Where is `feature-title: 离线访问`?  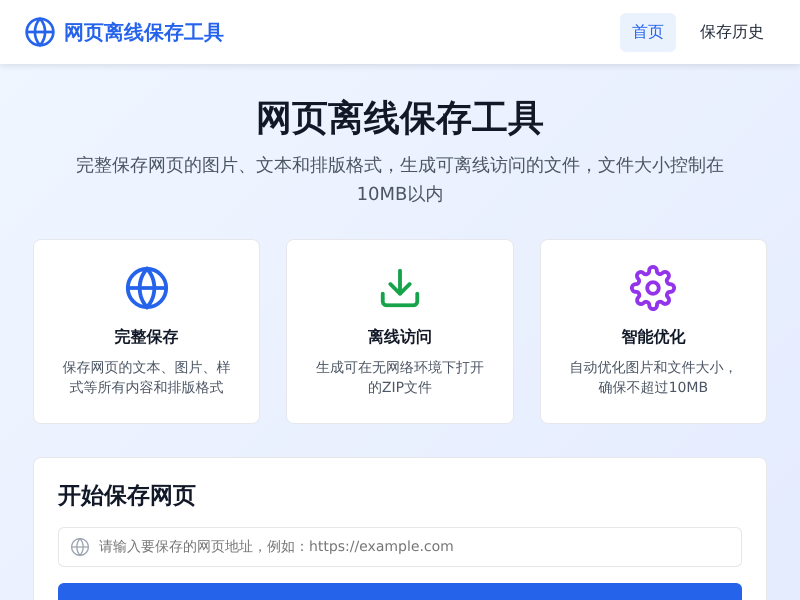 feature-title: 离线访问 is located at coordinates (400, 337).